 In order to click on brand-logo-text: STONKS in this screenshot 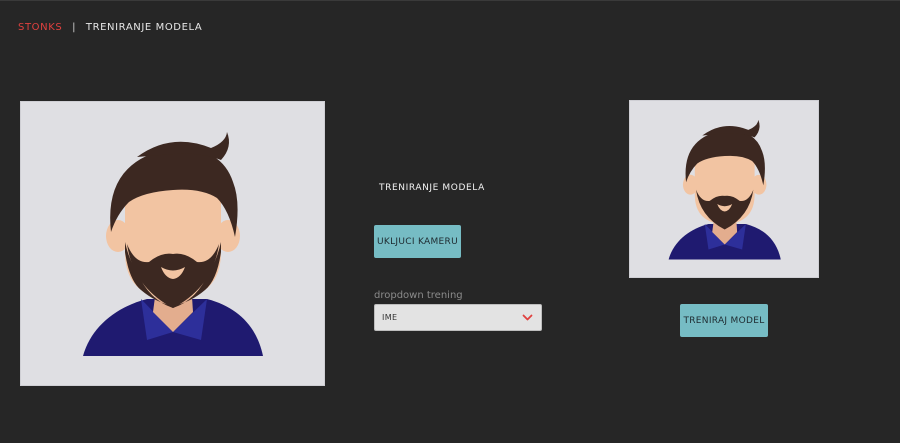, I will do `click(40, 27)`.